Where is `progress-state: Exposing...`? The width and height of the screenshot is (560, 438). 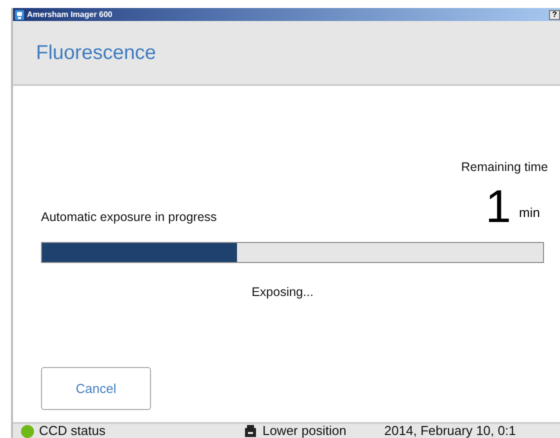
progress-state: Exposing... is located at coordinates (283, 292).